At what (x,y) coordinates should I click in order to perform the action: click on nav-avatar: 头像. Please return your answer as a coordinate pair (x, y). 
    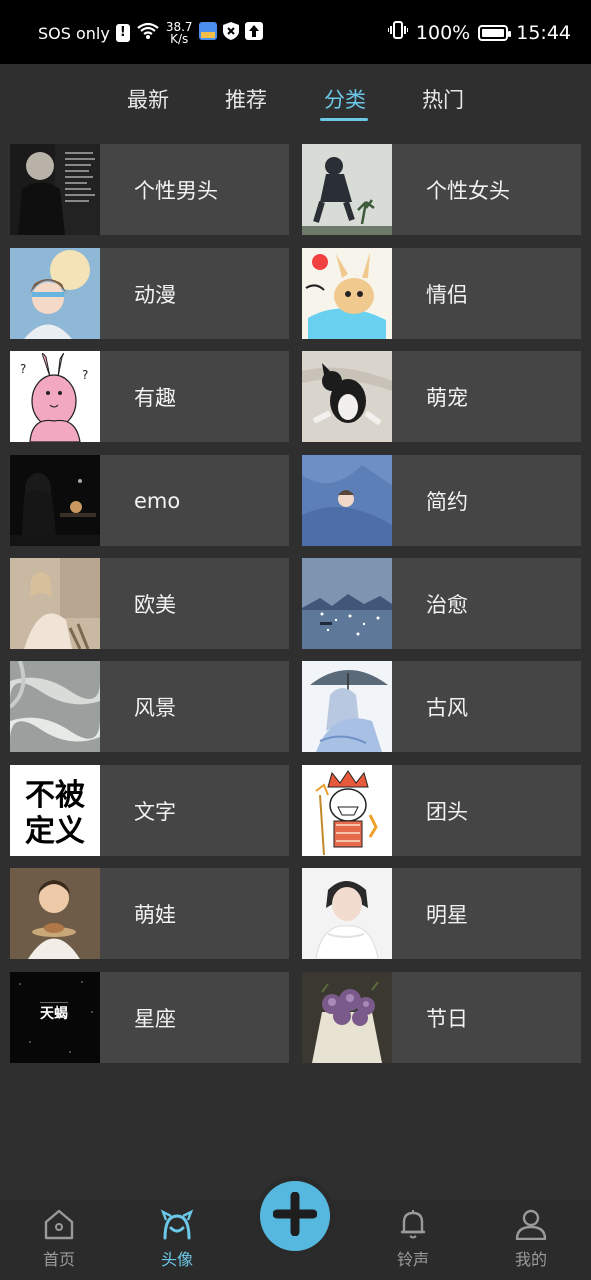
    Looking at the image, I should click on (177, 1239).